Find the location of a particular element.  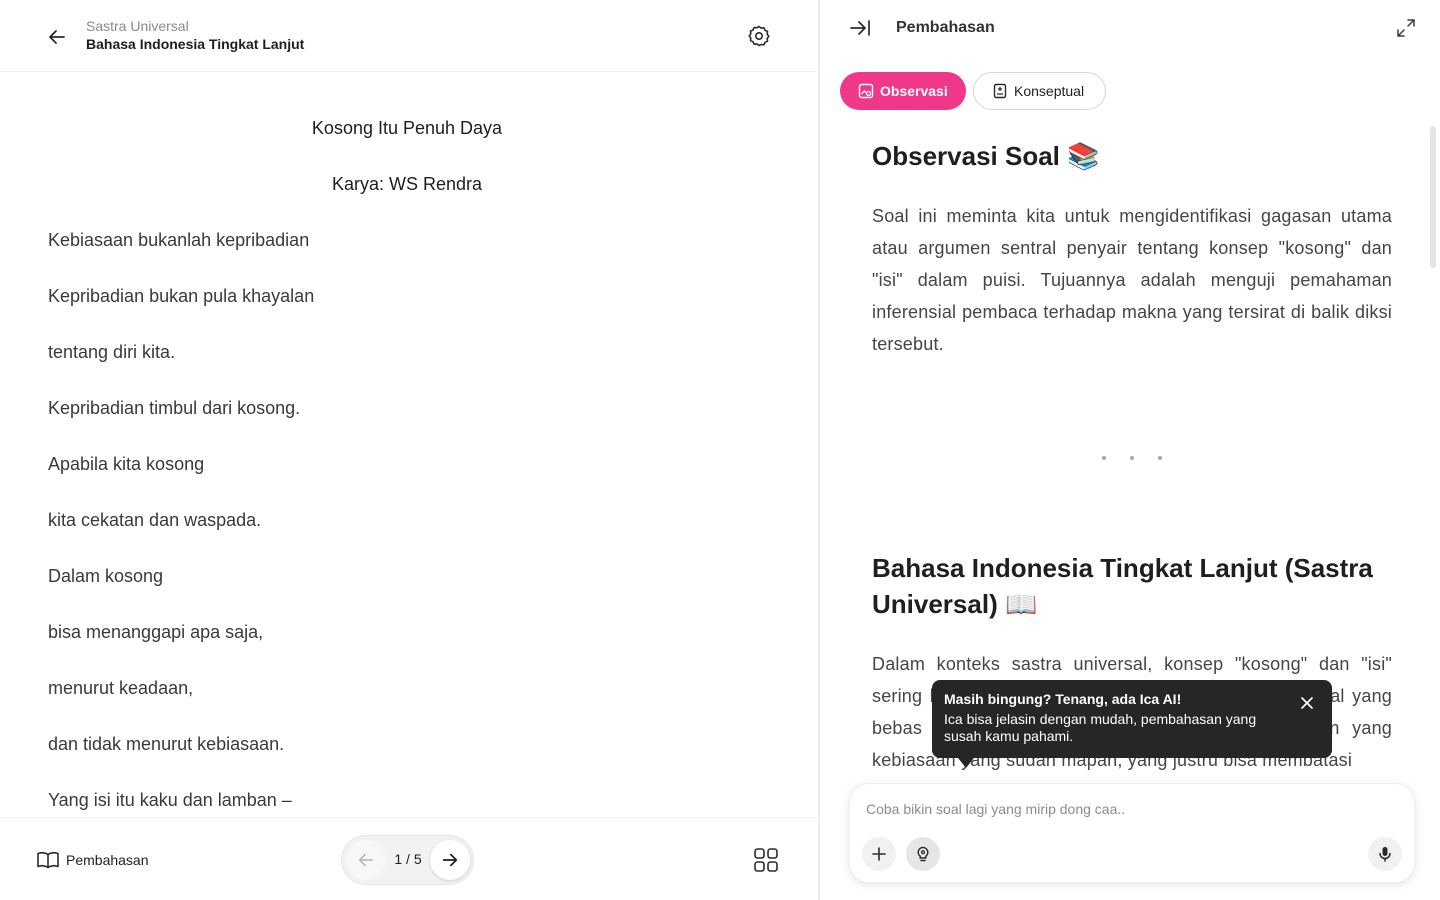

section-heading-observasi: Observasi Soal 📚 is located at coordinates (986, 156).